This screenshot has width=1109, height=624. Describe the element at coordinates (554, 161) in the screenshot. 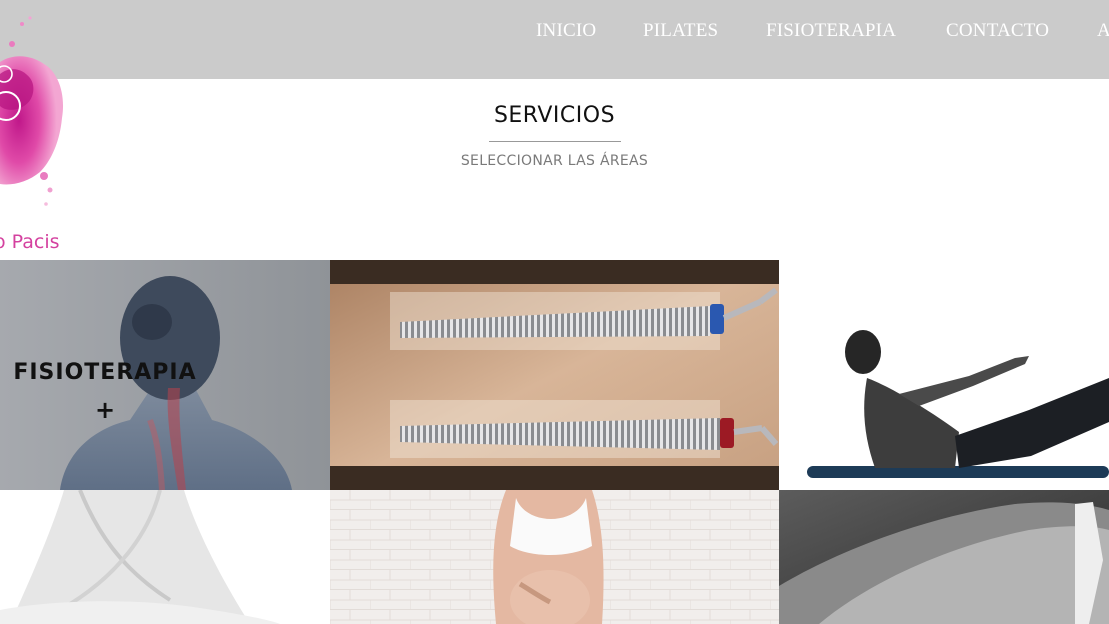

I see `section-subtitle: SELECCIONAR LAS ÁREAS` at that location.